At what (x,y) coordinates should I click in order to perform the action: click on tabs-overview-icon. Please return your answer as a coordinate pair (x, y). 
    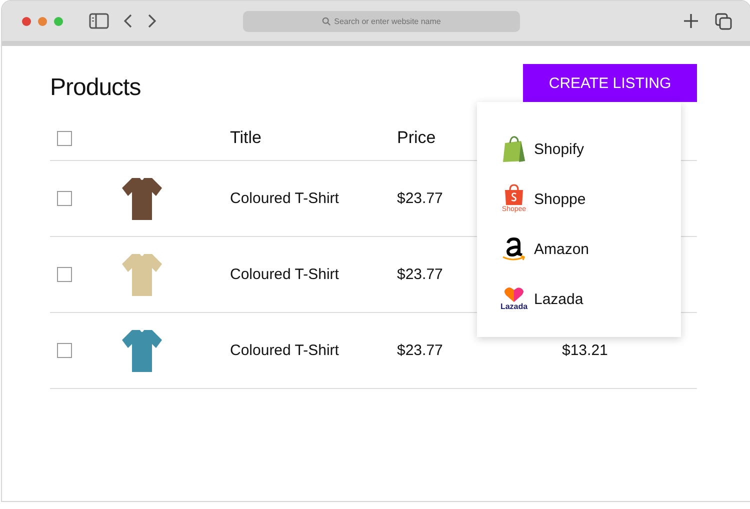
    Looking at the image, I should click on (723, 21).